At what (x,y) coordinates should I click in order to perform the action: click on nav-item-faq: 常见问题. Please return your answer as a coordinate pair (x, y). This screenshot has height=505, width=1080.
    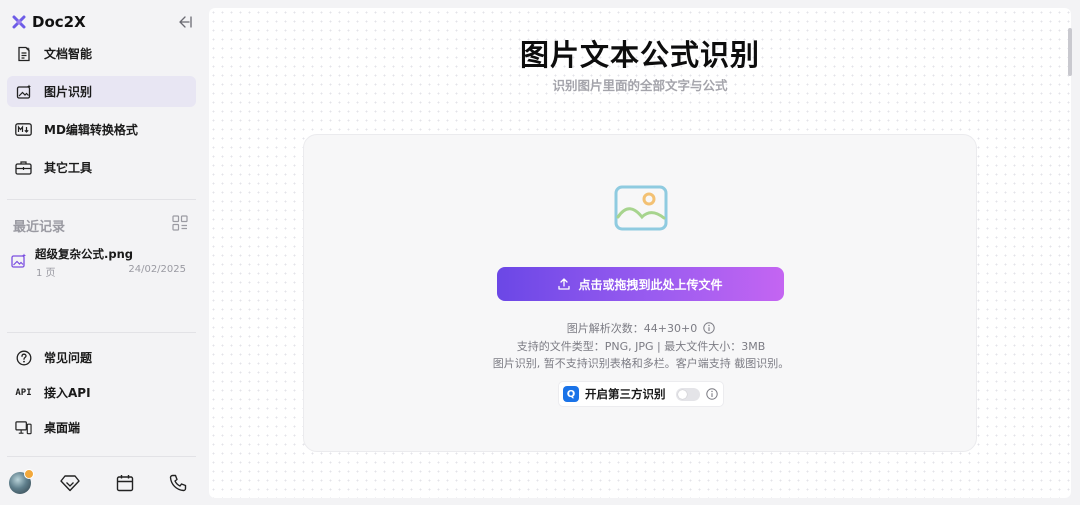
    Looking at the image, I should click on (101, 357).